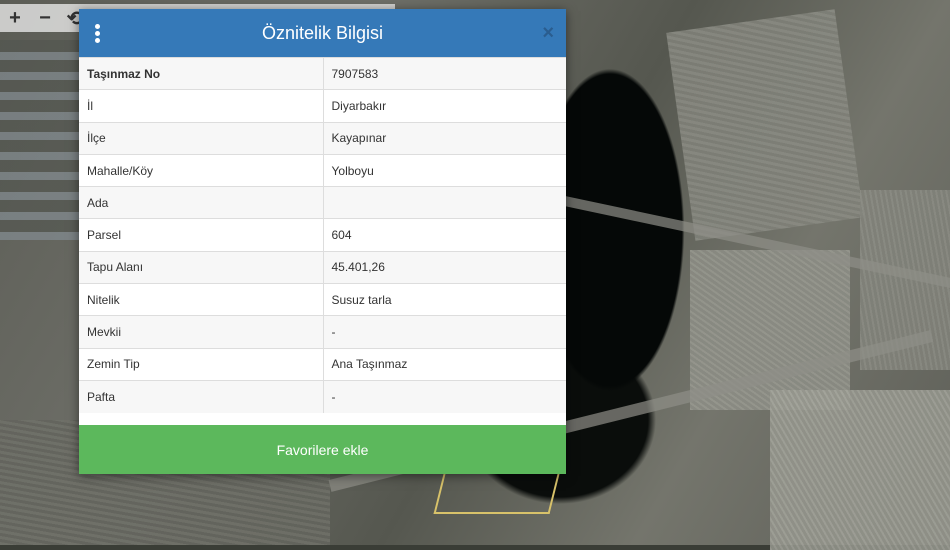  Describe the element at coordinates (444, 364) in the screenshot. I see `attribute-value: Ana Taşınmaz` at that location.